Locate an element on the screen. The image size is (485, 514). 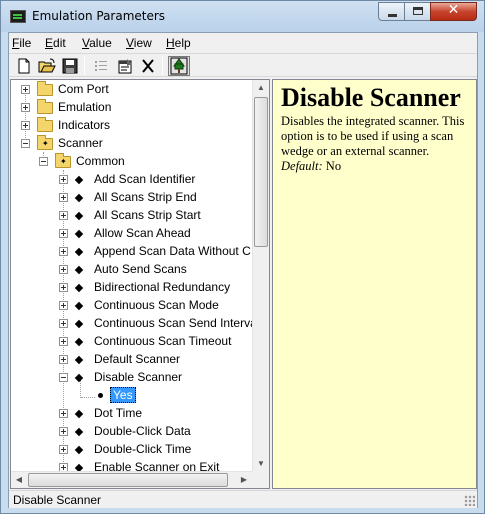
menu-edit: Edit is located at coordinates (55, 43).